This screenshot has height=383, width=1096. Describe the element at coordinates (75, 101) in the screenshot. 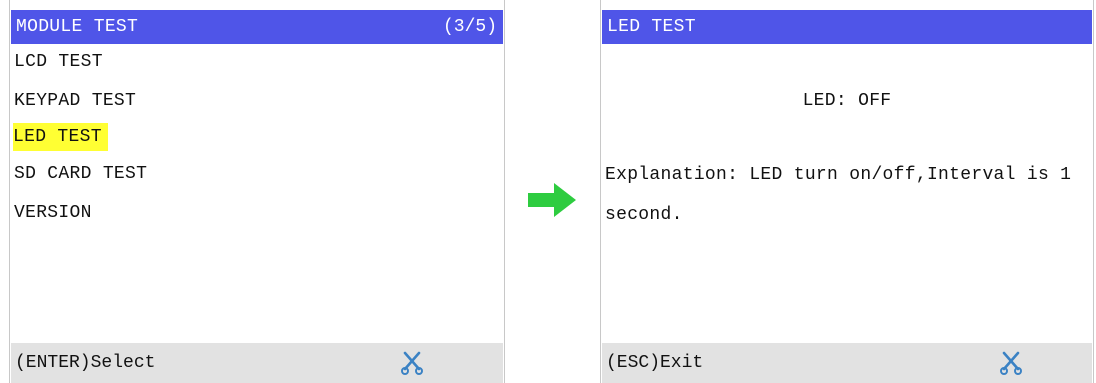

I see `menu-item-keypad-test: KEYPAD TEST` at that location.